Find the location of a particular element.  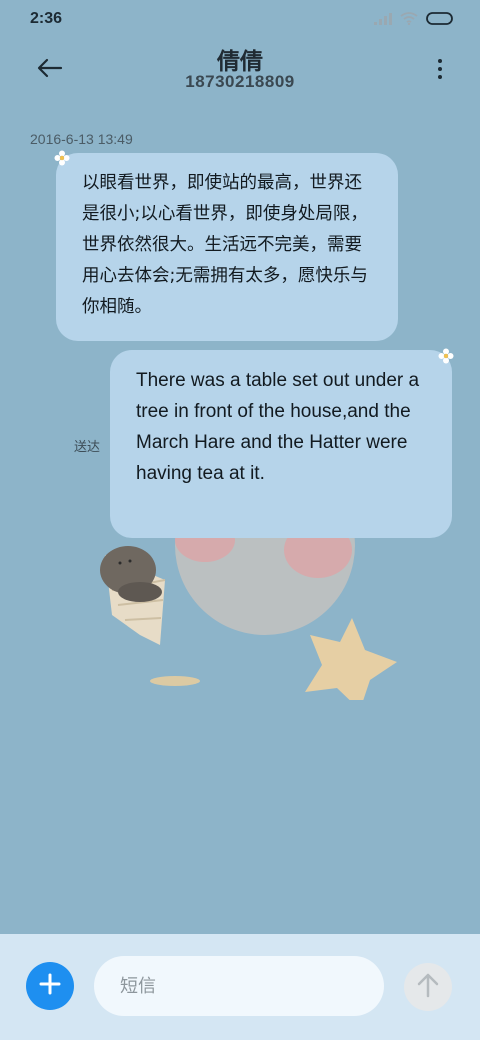

add-attachment-button is located at coordinates (50, 986).